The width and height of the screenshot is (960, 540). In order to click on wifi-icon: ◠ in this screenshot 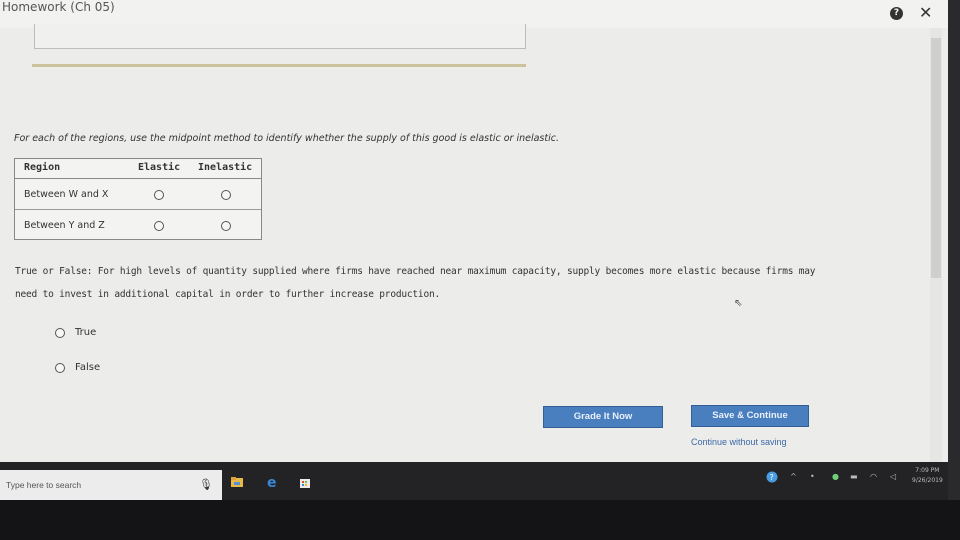, I will do `click(873, 476)`.